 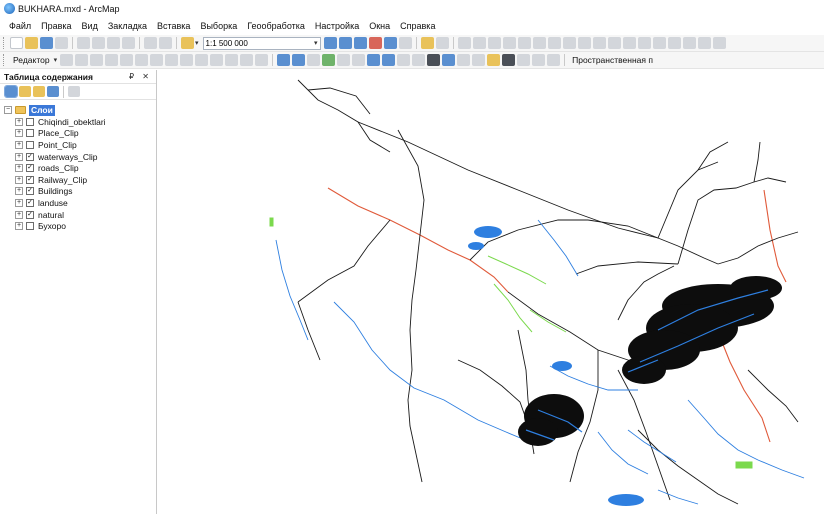 What do you see at coordinates (217, 60) in the screenshot?
I see `rotate-tool-icon` at bounding box center [217, 60].